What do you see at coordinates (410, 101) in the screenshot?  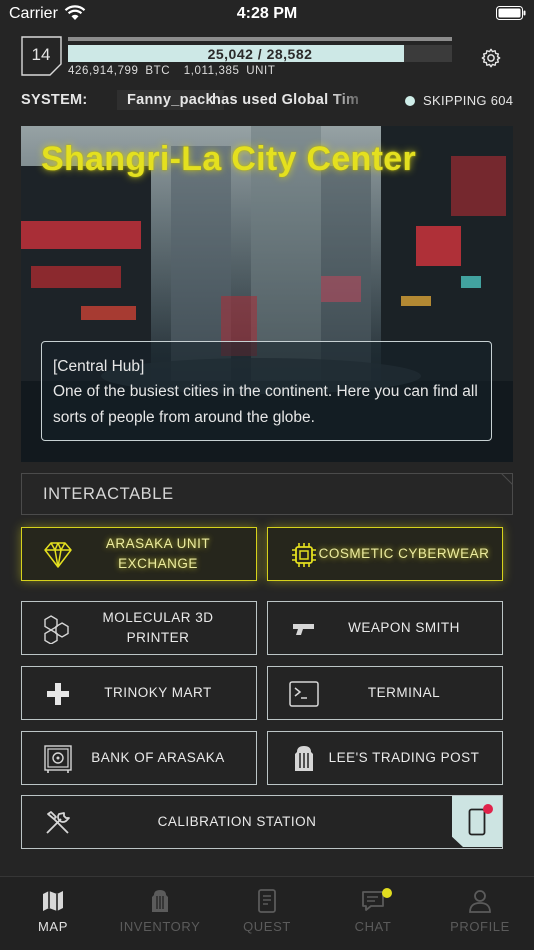 I see `skip-dot-icon` at bounding box center [410, 101].